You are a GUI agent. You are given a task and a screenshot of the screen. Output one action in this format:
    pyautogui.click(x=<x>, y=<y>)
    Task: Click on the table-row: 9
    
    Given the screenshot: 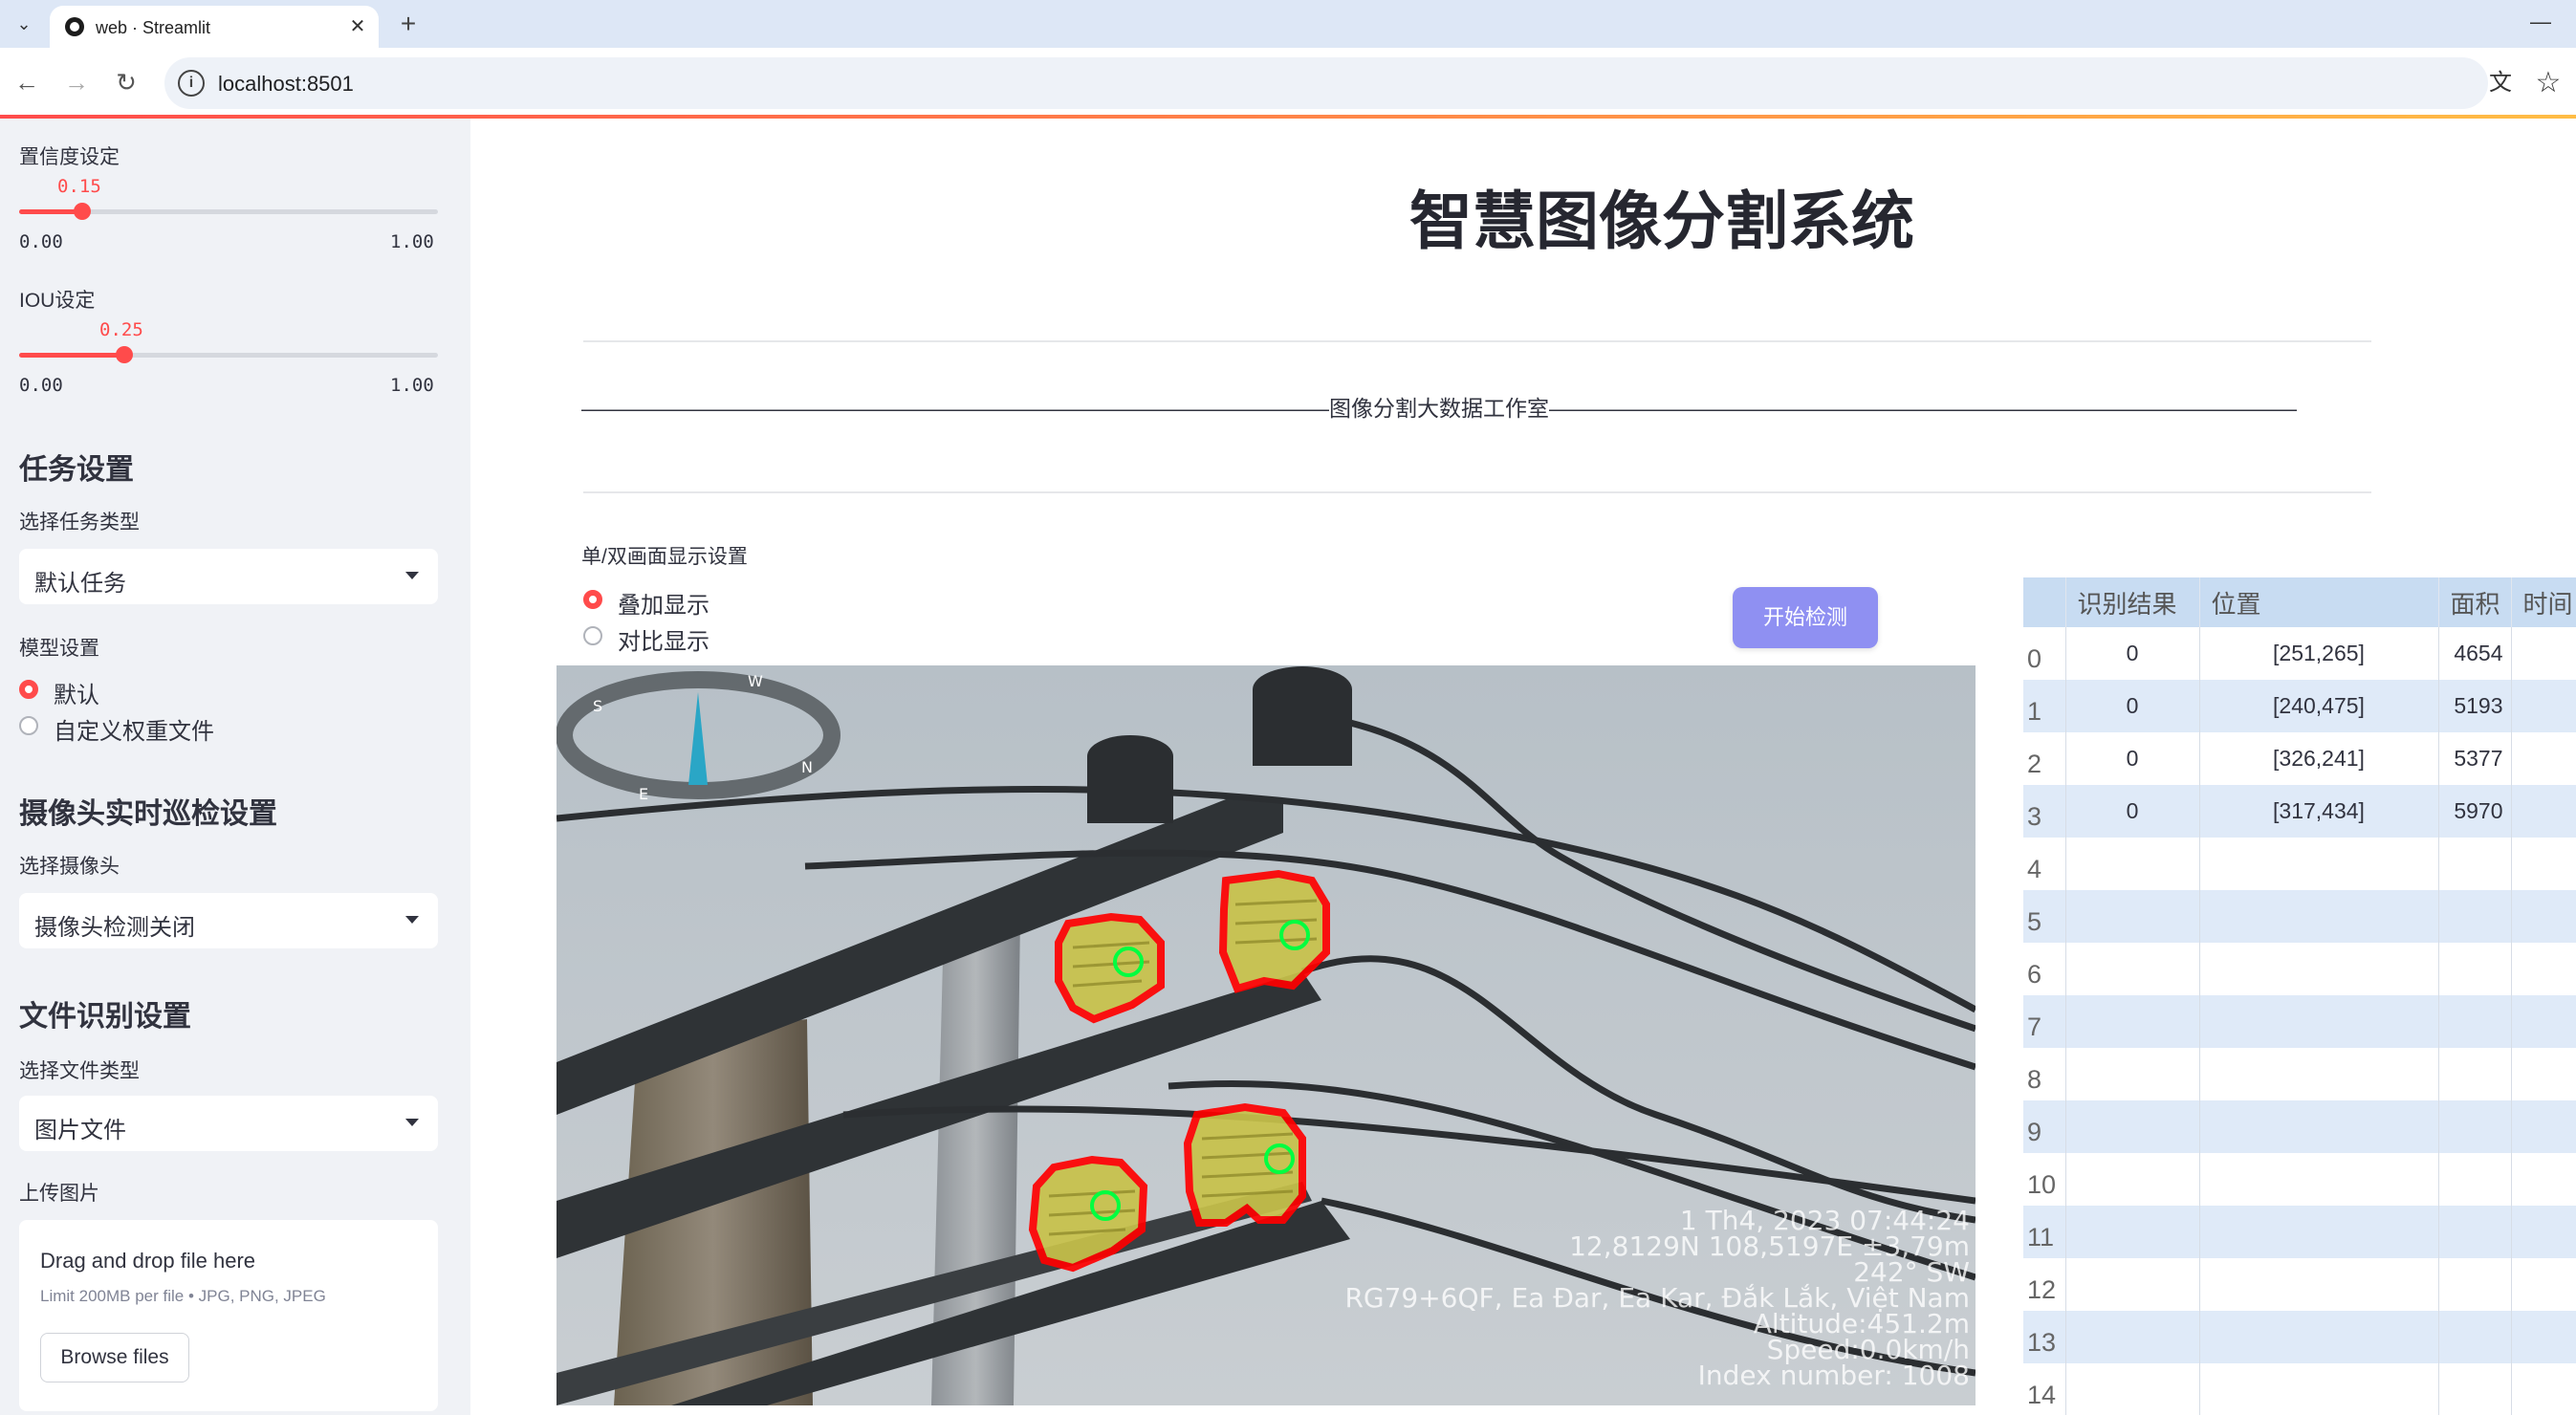 What is the action you would take?
    pyautogui.click(x=2299, y=1126)
    